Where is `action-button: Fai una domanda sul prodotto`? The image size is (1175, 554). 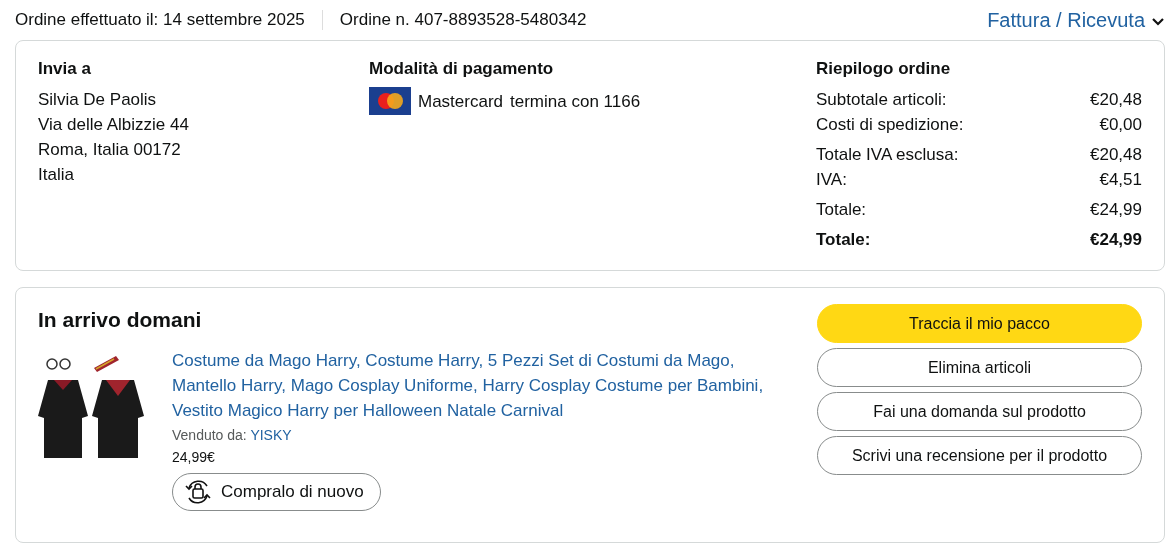
action-button: Fai una domanda sul prodotto is located at coordinates (979, 411).